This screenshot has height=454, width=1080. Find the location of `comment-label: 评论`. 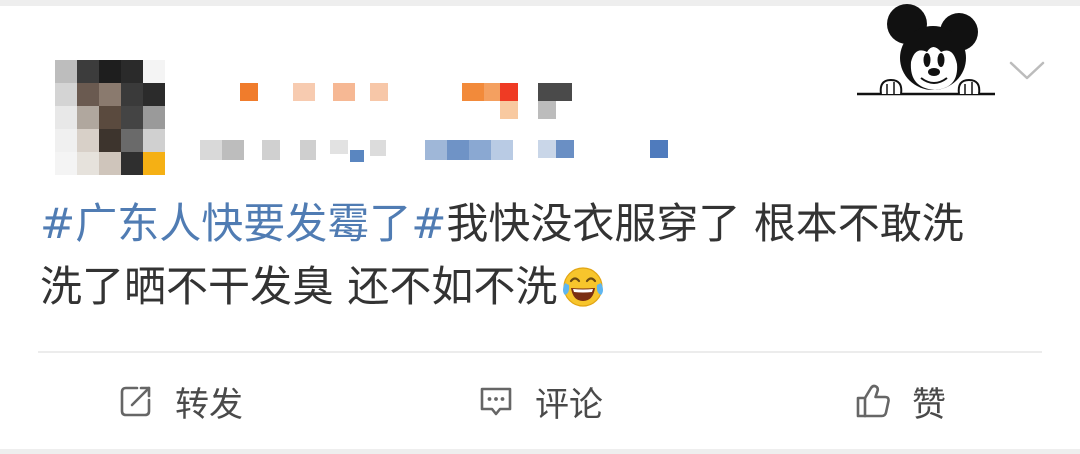

comment-label: 评论 is located at coordinates (569, 404).